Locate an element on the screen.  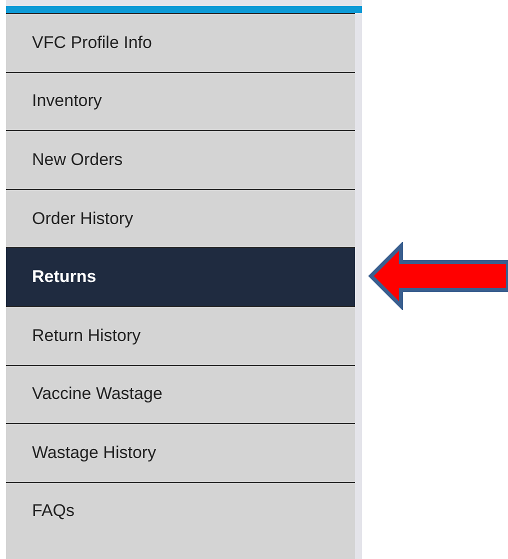
menu-item: Order History is located at coordinates (180, 218).